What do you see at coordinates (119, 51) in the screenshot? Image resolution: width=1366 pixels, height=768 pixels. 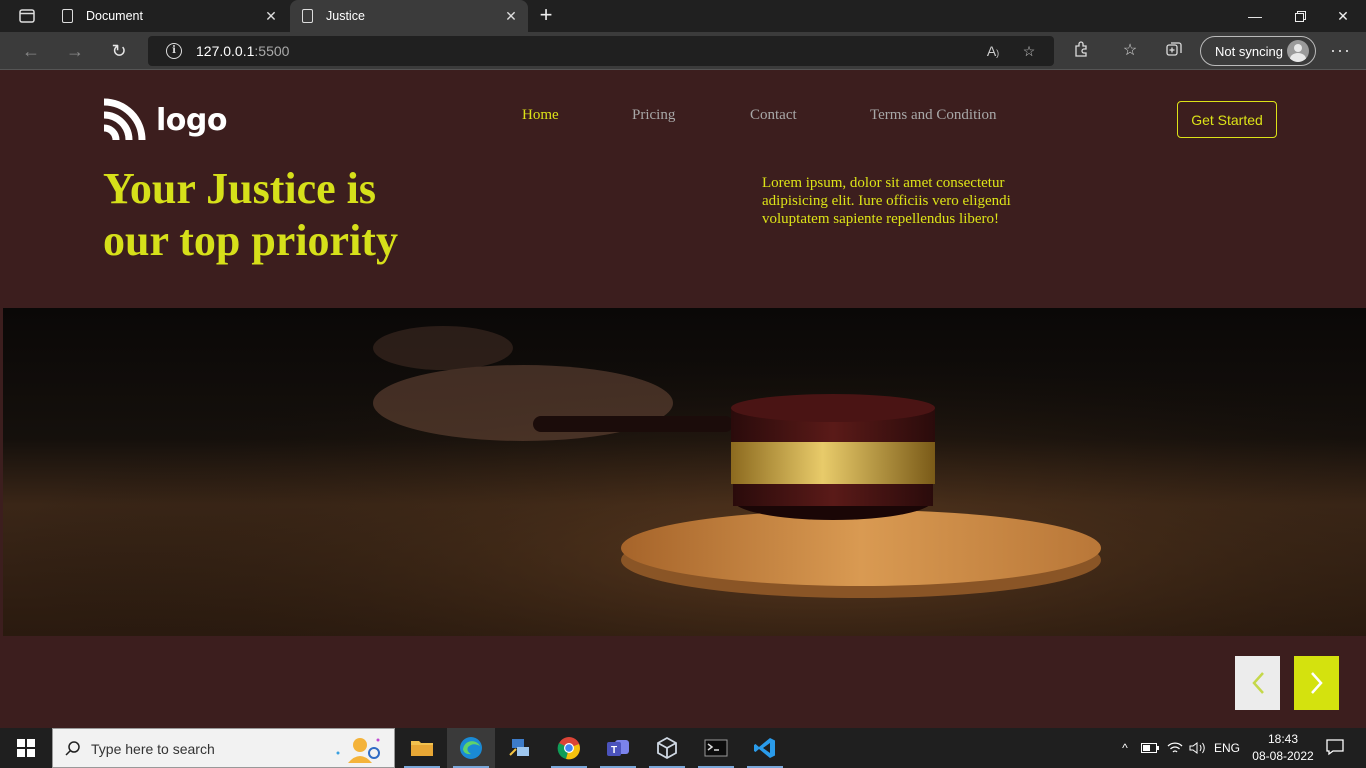 I see `refresh-icon: ↻` at bounding box center [119, 51].